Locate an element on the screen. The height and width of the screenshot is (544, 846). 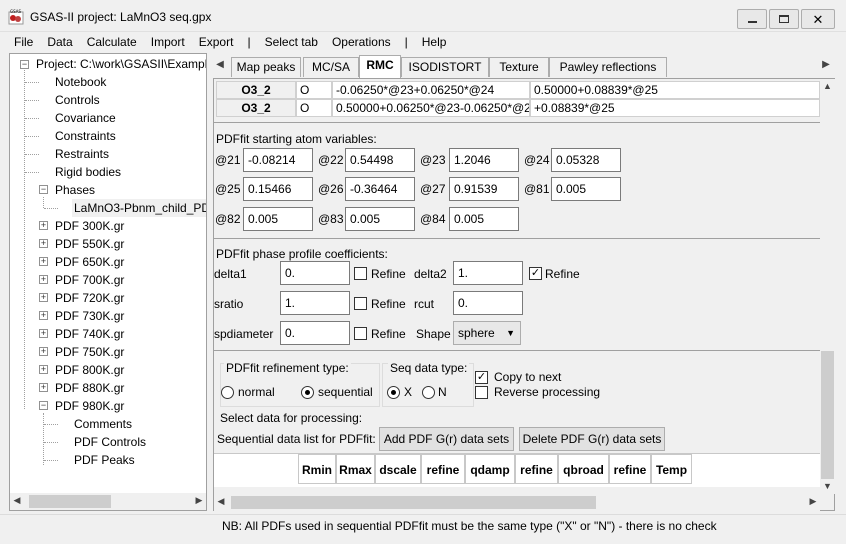
menu-help: Help is located at coordinates (437, 42).